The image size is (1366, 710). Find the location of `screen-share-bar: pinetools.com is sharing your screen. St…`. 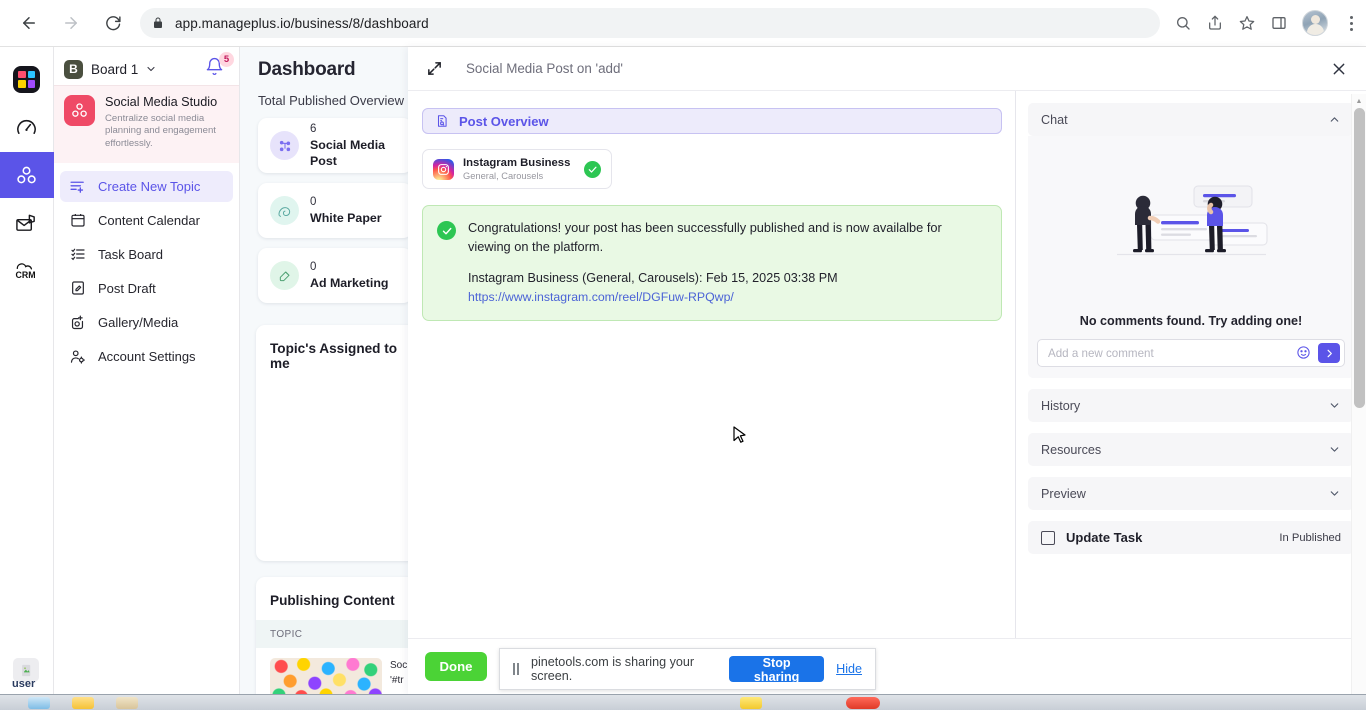

screen-share-bar: pinetools.com is sharing your screen. St… is located at coordinates (687, 669).